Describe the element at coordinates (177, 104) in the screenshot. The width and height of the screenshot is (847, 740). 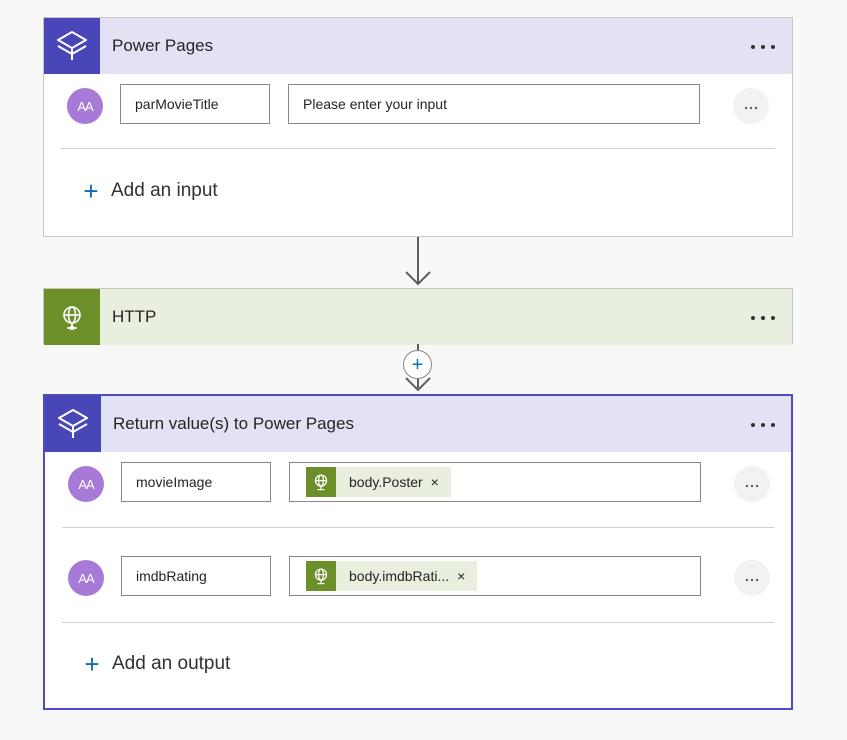
I see `input-name-value: parMovieTitle` at that location.